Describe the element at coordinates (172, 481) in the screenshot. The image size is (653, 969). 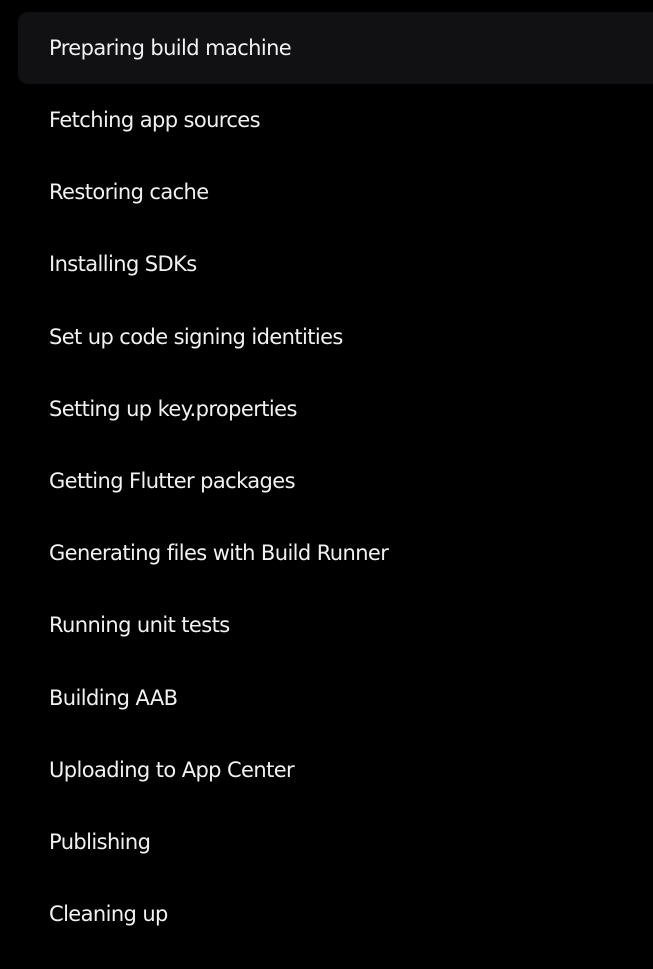
I see `build-step-label: Getting Flutter packages` at that location.